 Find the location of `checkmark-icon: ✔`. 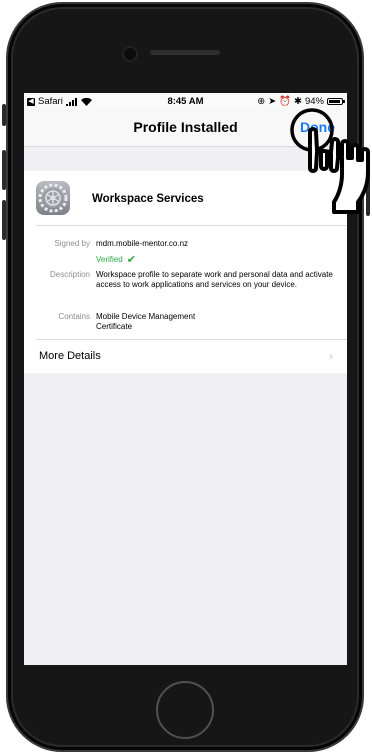

checkmark-icon: ✔ is located at coordinates (131, 260).